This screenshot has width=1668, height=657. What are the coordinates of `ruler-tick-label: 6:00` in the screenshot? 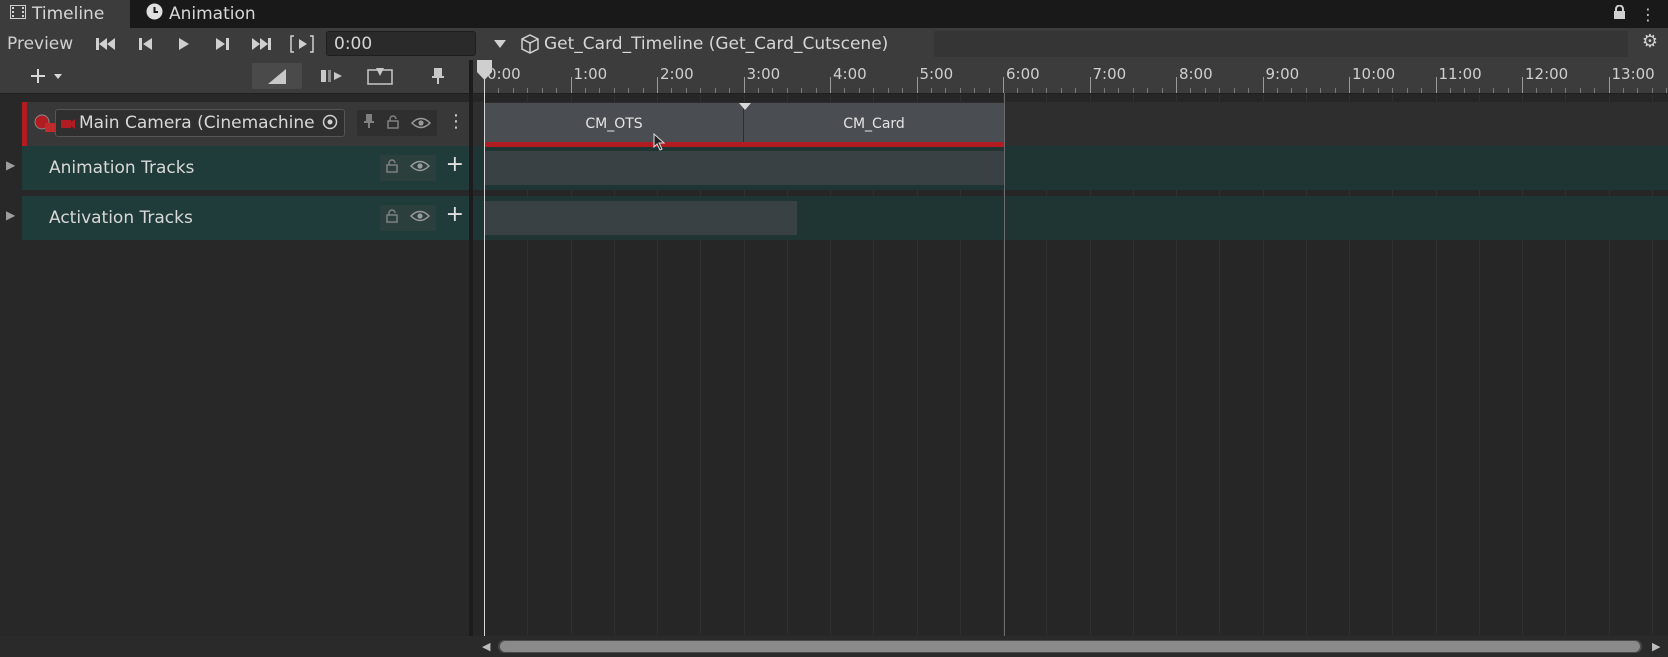 It's located at (1023, 74).